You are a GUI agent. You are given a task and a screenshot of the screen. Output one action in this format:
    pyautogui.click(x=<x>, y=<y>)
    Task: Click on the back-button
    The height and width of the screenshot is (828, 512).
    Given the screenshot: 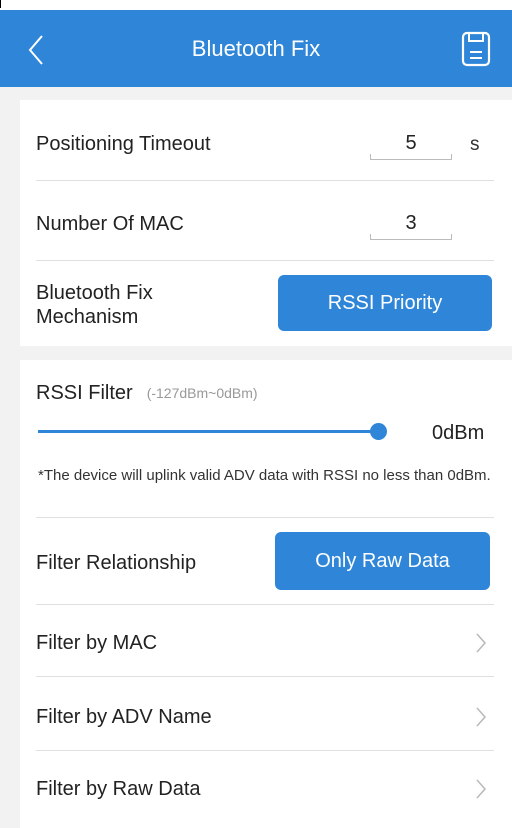 What is the action you would take?
    pyautogui.click(x=37, y=50)
    